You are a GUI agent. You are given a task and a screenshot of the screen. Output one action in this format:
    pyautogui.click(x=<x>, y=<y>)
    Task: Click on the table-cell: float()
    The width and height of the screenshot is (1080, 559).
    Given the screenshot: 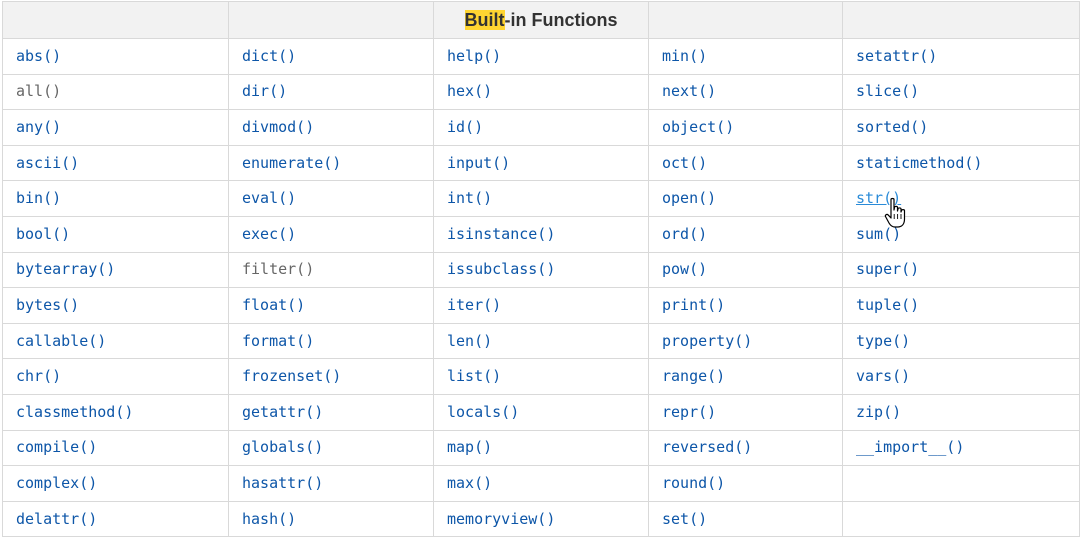 What is the action you would take?
    pyautogui.click(x=331, y=305)
    